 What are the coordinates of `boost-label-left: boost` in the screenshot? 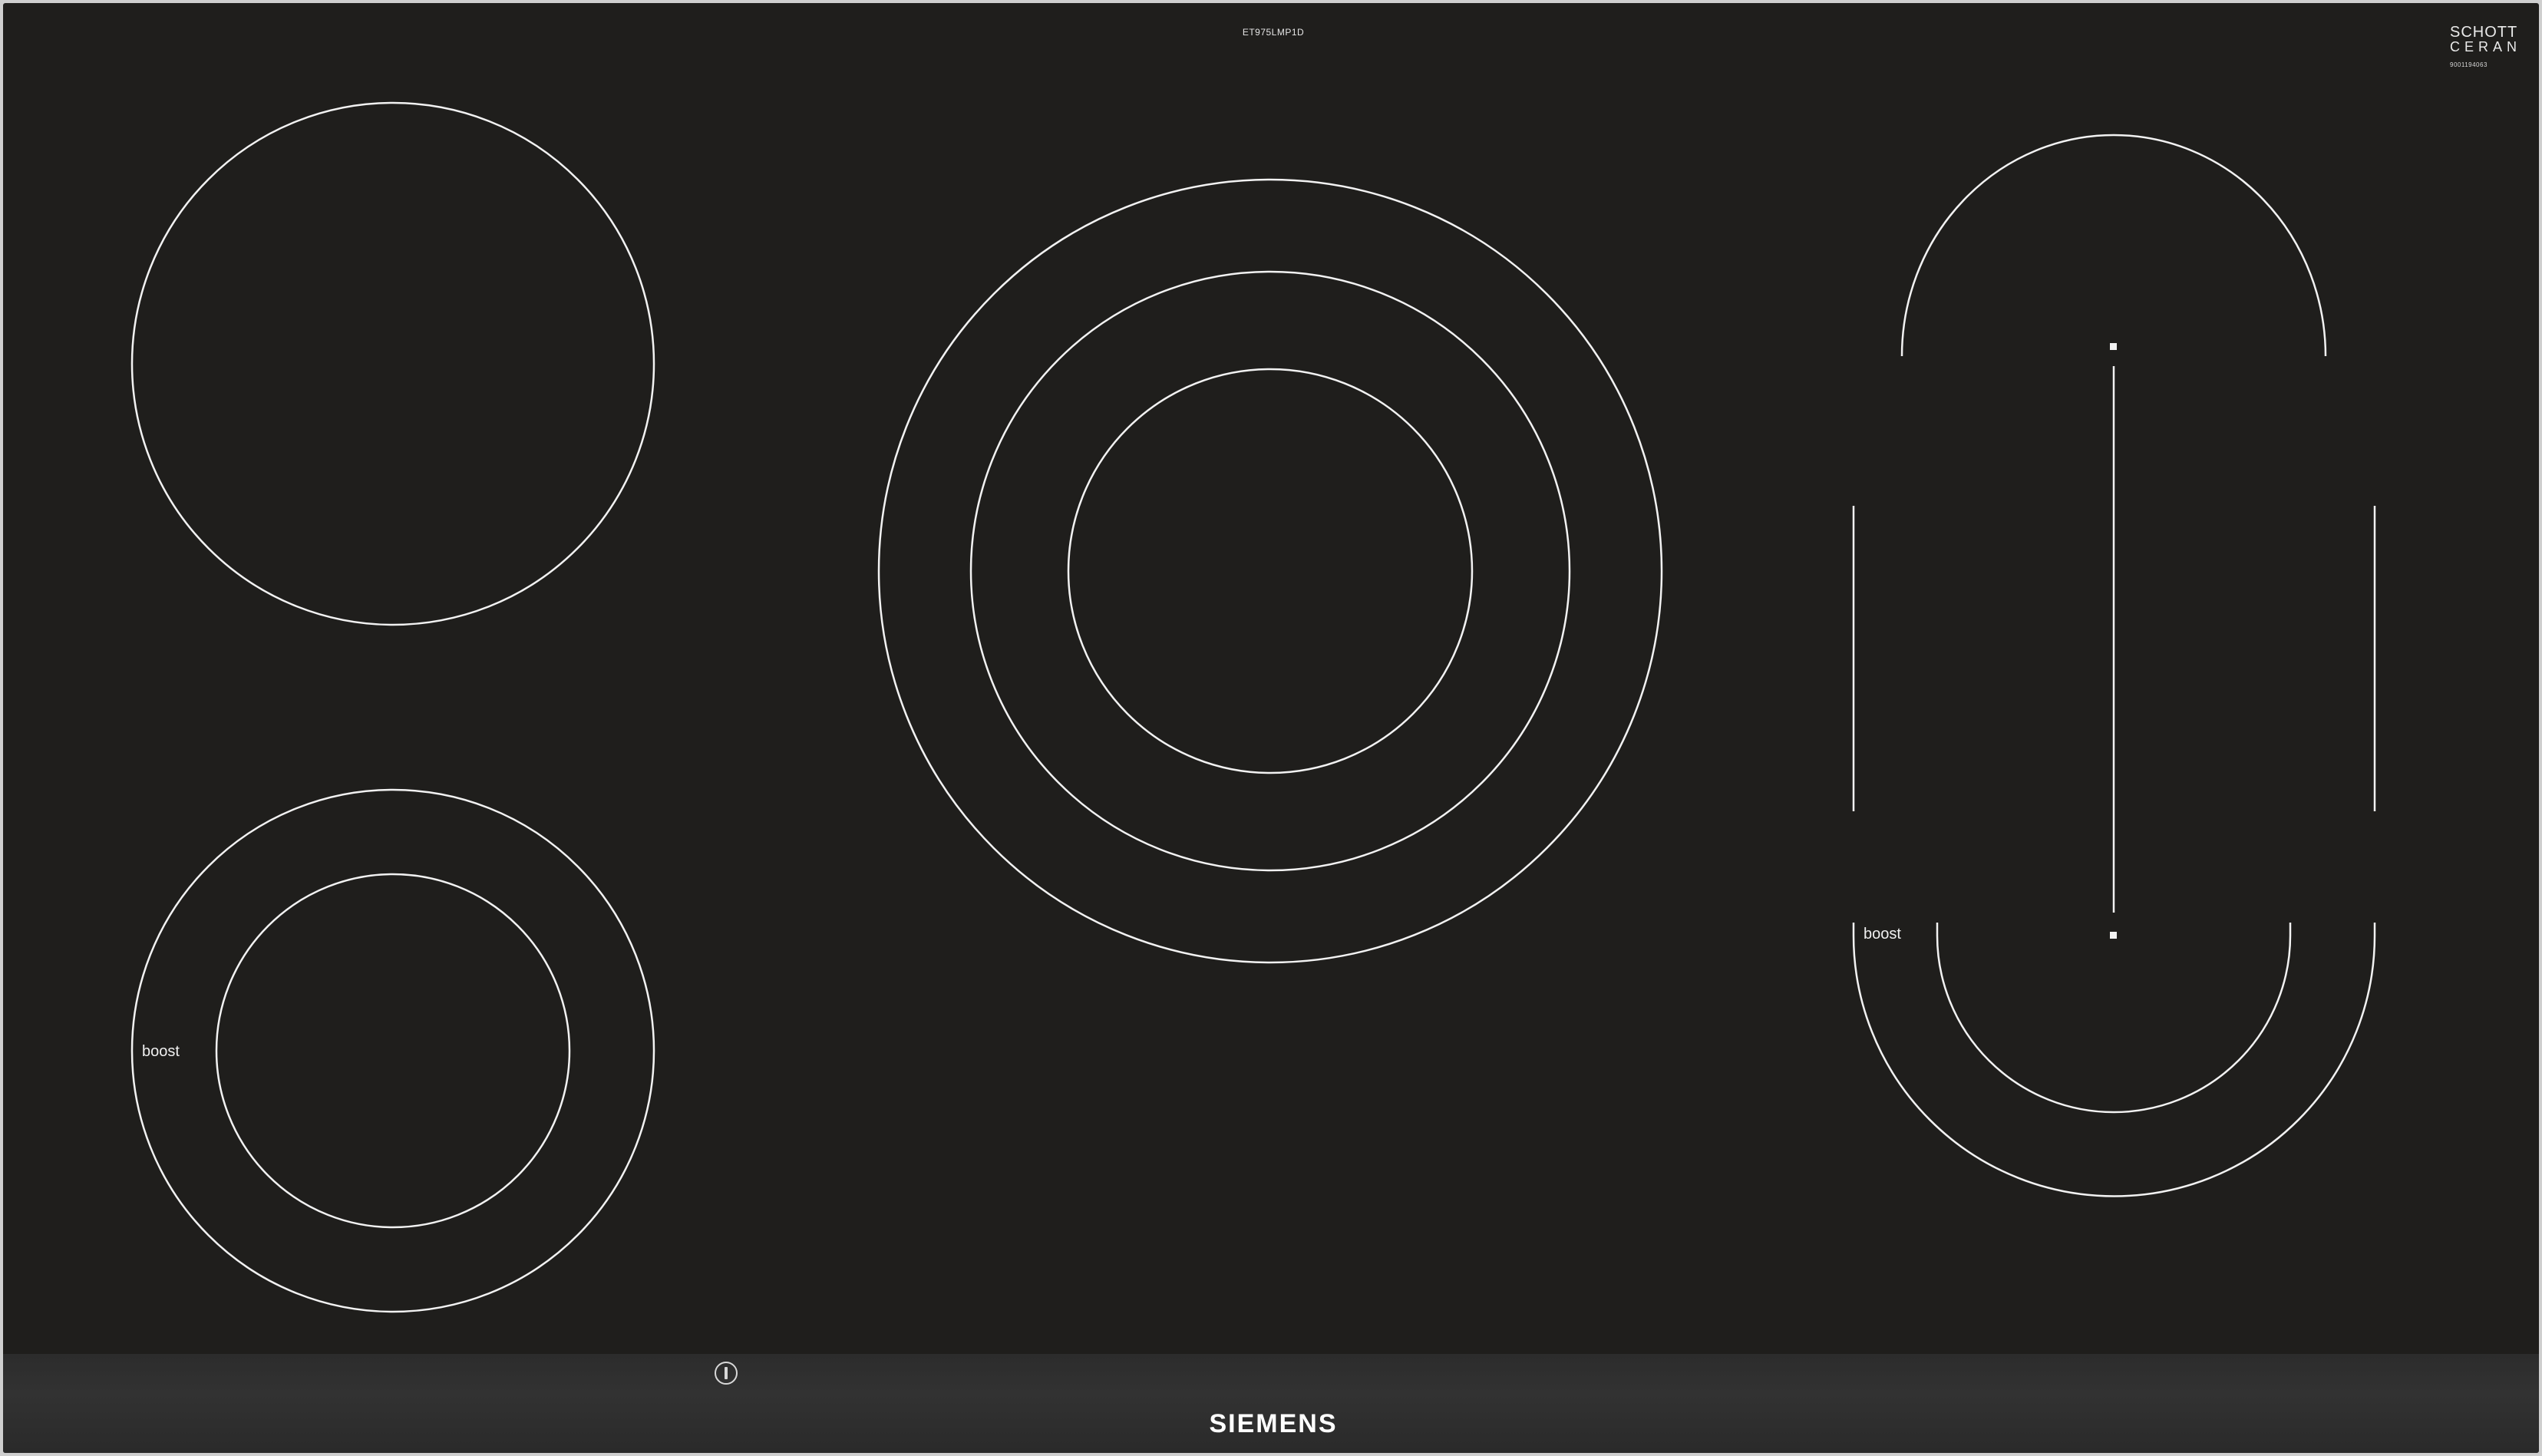 It's located at (161, 1051).